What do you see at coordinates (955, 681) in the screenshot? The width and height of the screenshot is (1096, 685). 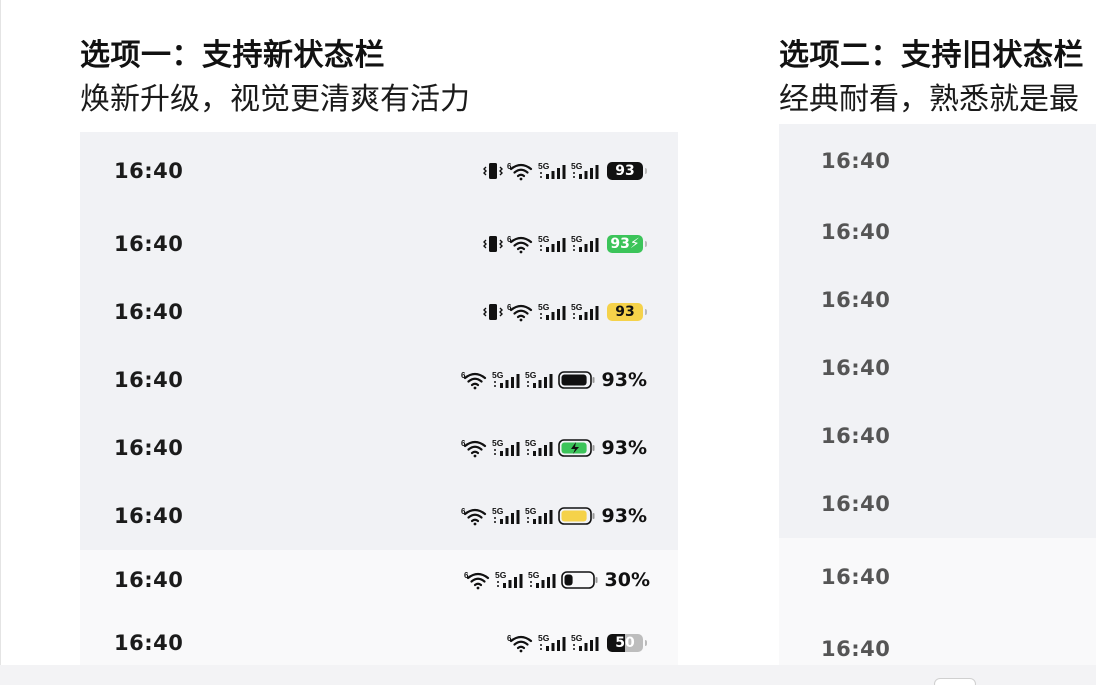 I see `home-indicator` at bounding box center [955, 681].